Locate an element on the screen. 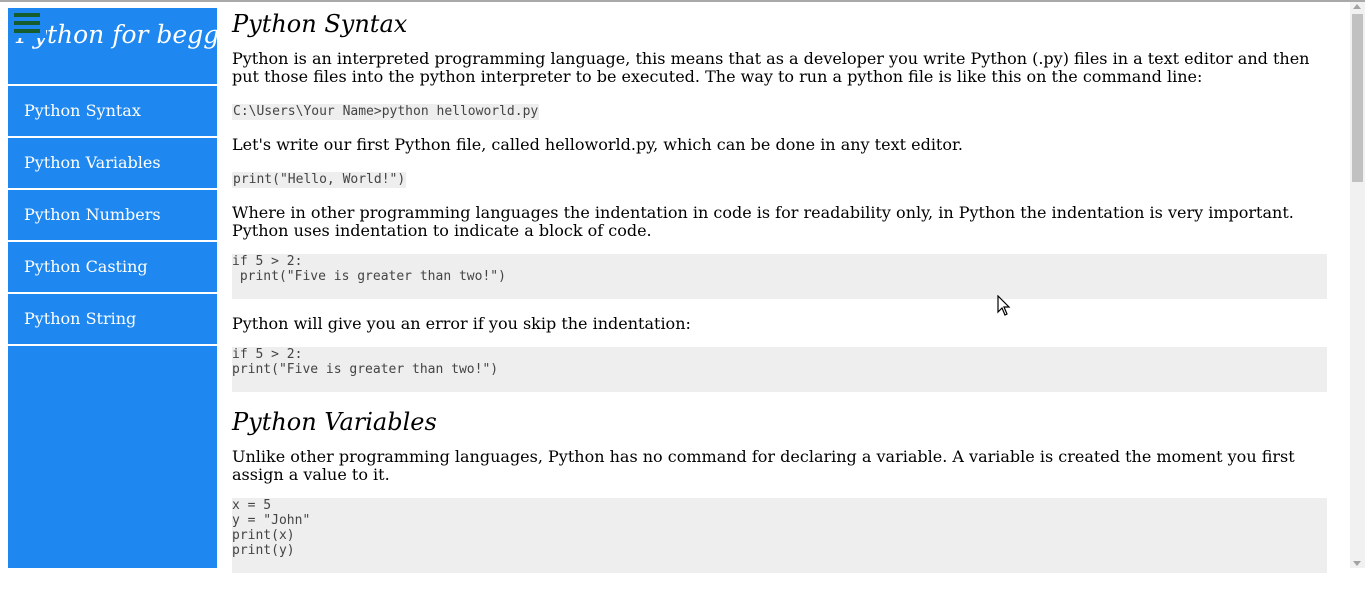 The width and height of the screenshot is (1365, 589). menu-icon is located at coordinates (27, 23).